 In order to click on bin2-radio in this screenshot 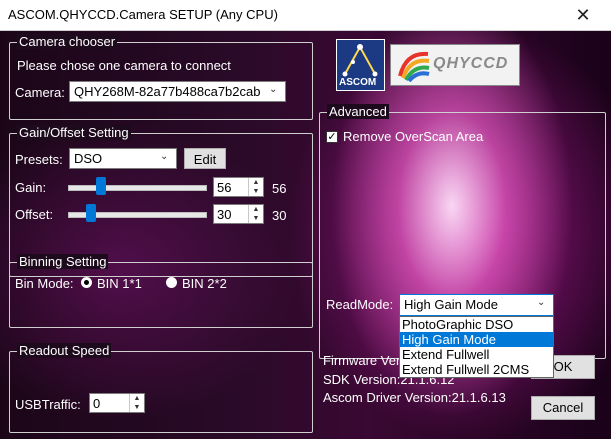, I will do `click(171, 282)`.